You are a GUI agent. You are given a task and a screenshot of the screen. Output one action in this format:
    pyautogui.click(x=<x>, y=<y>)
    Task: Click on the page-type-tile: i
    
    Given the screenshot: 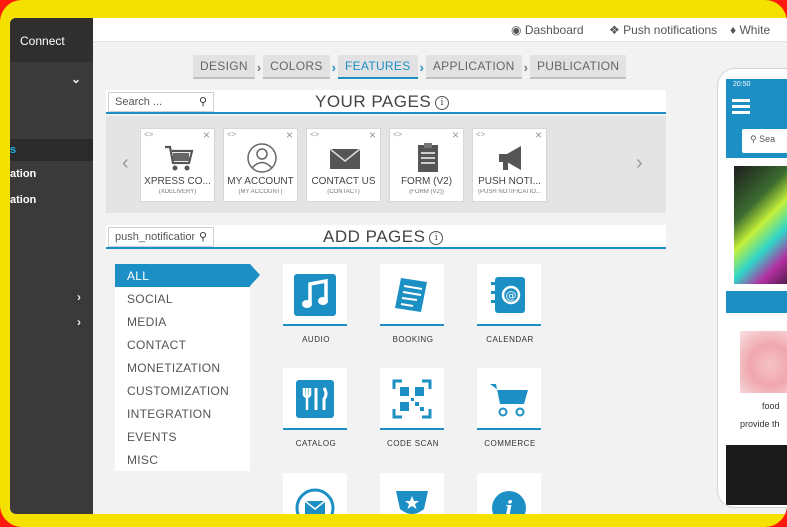 What is the action you would take?
    pyautogui.click(x=510, y=493)
    